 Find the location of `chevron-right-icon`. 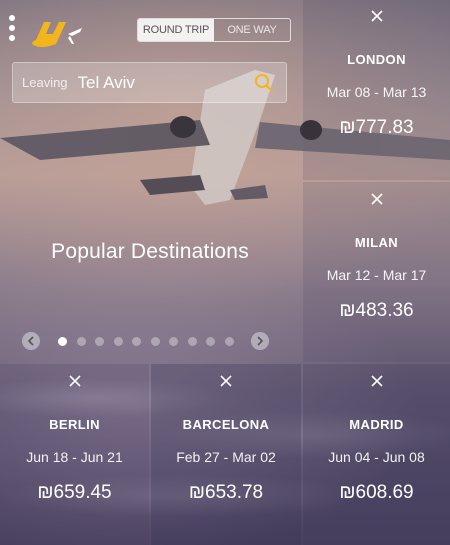

chevron-right-icon is located at coordinates (260, 341).